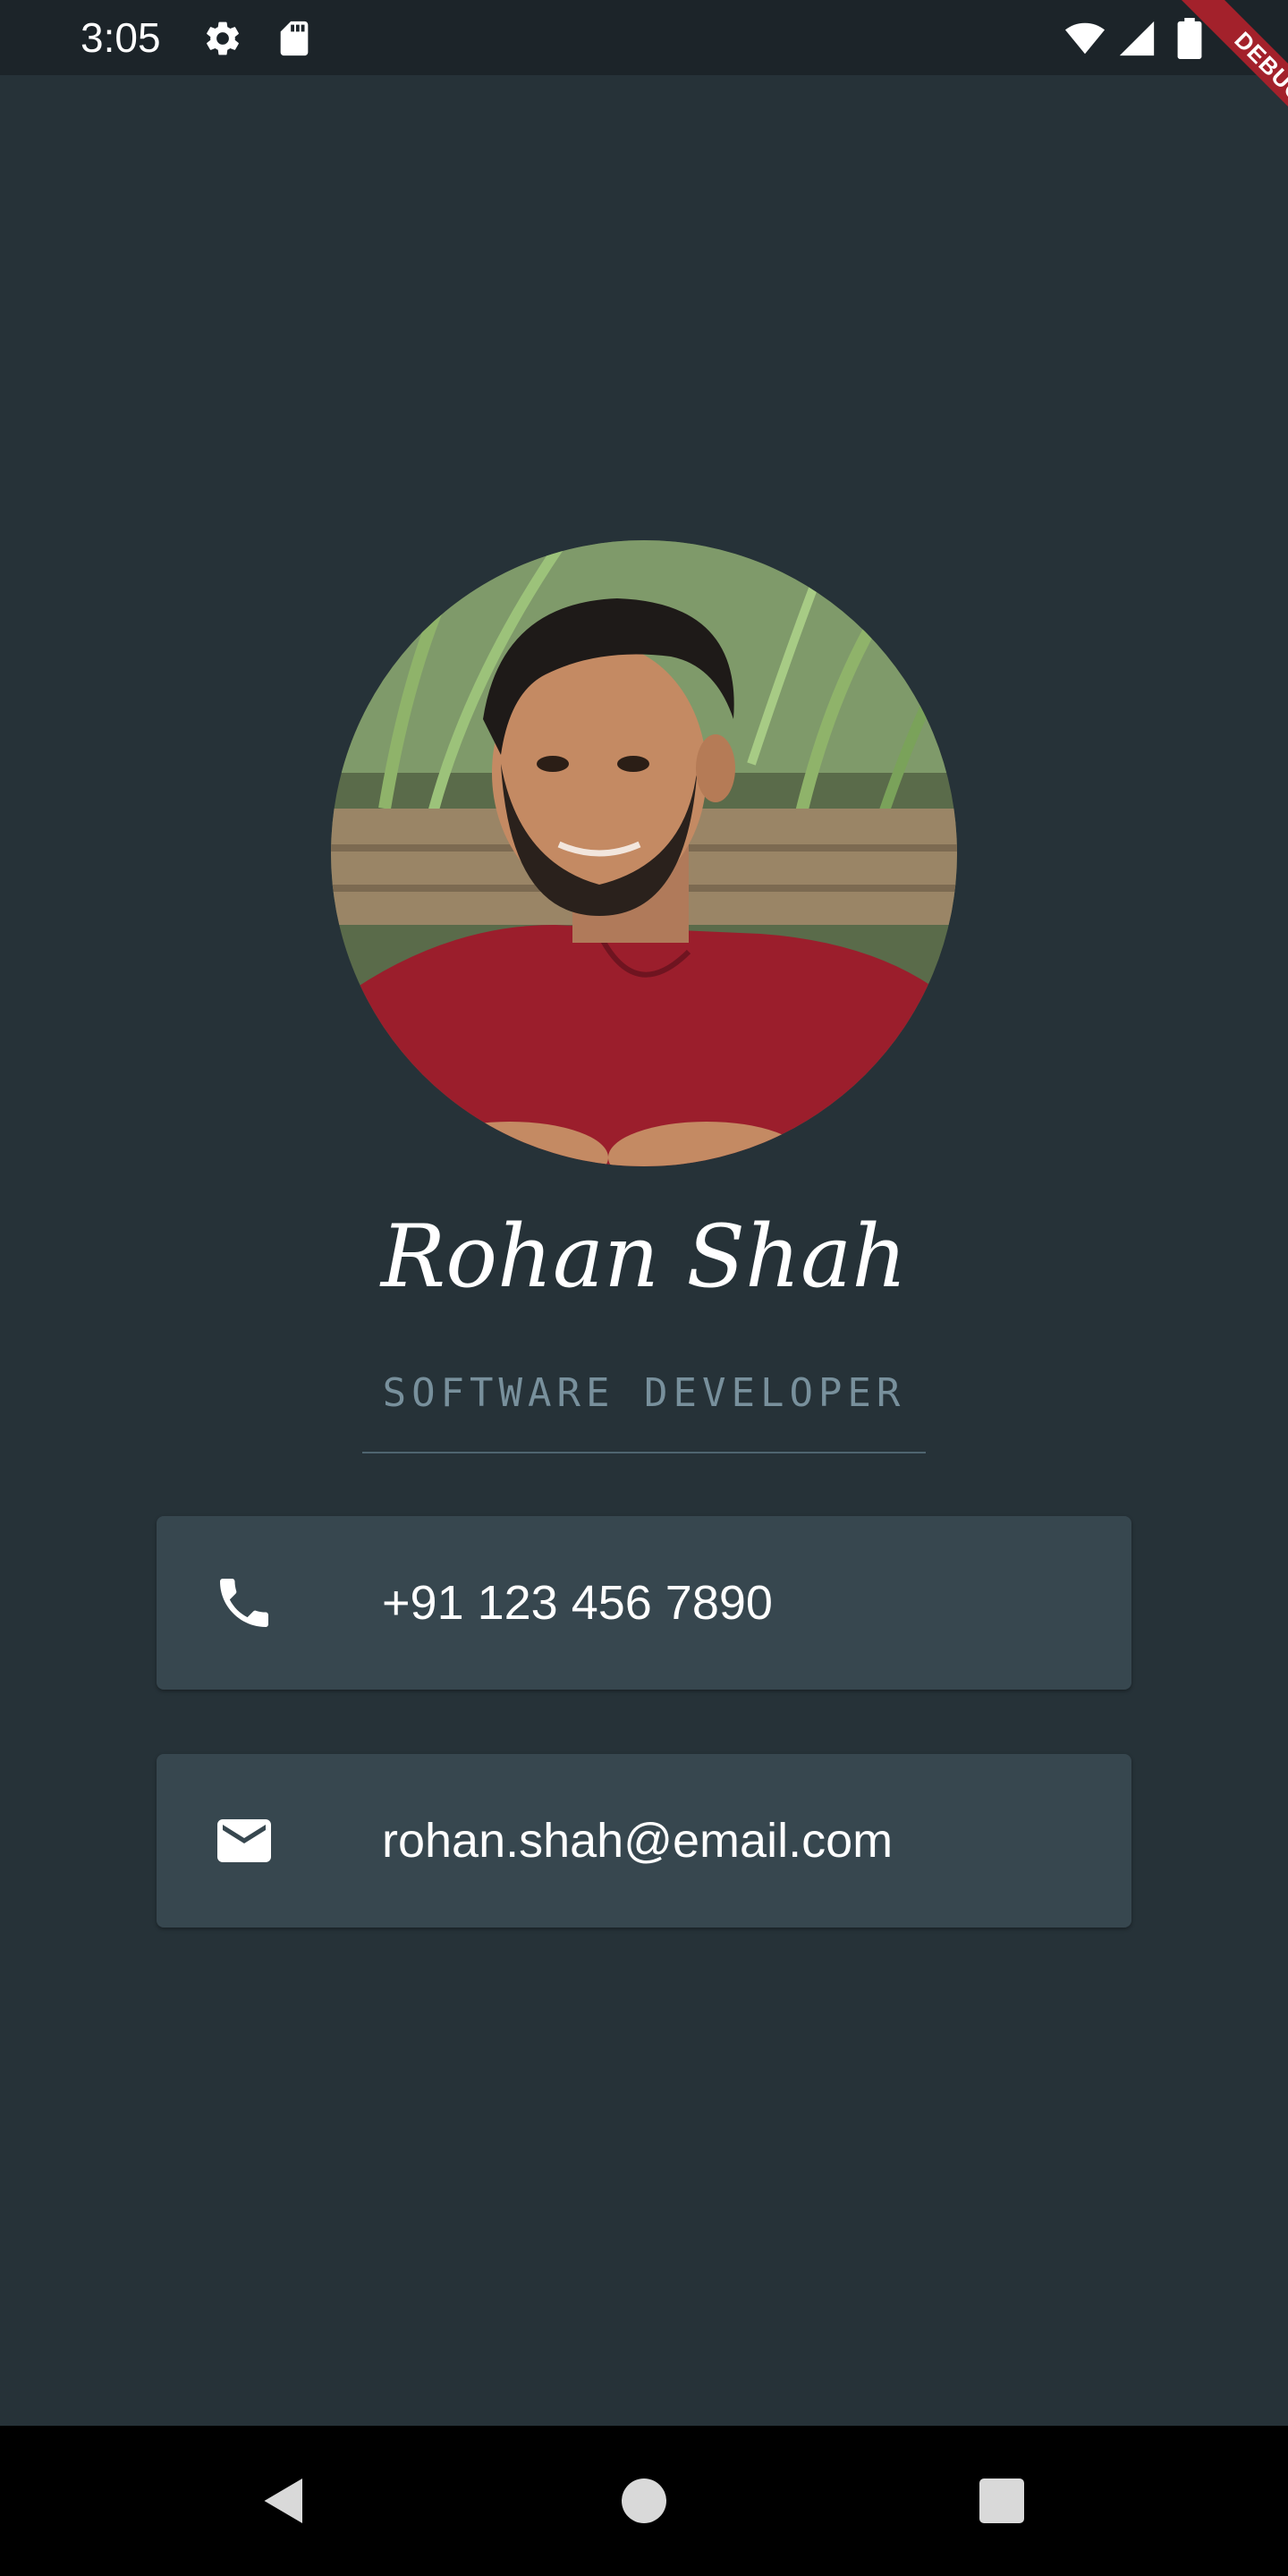 This screenshot has width=1288, height=2576. What do you see at coordinates (1190, 38) in the screenshot?
I see `battery-icon` at bounding box center [1190, 38].